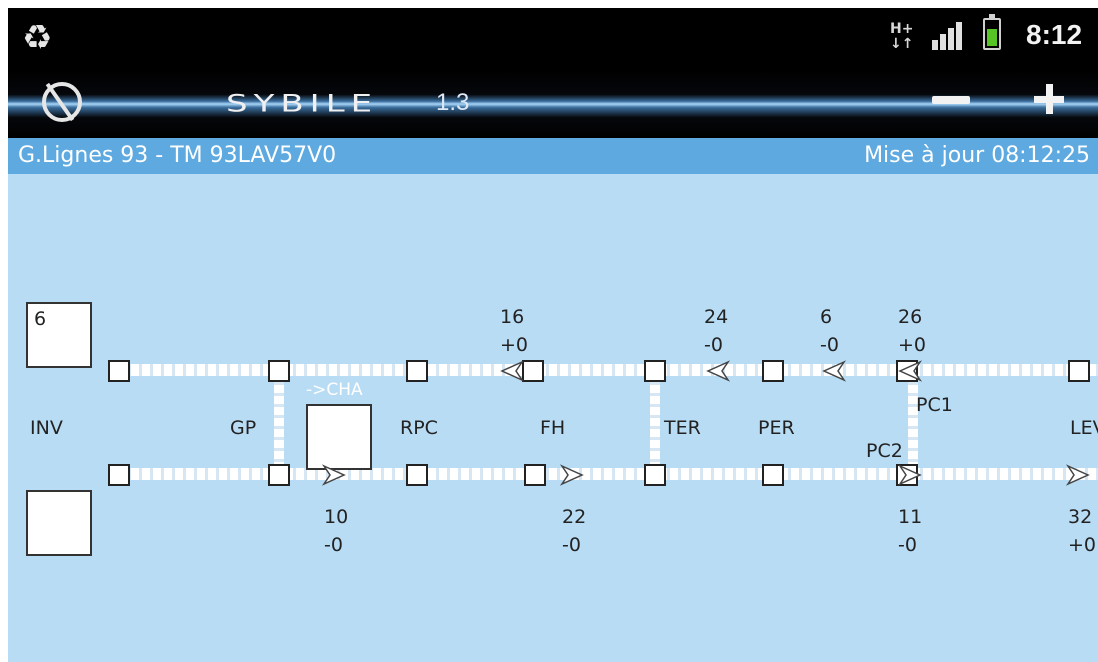 This screenshot has width=1098, height=662. I want to click on battery-icon, so click(992, 32).